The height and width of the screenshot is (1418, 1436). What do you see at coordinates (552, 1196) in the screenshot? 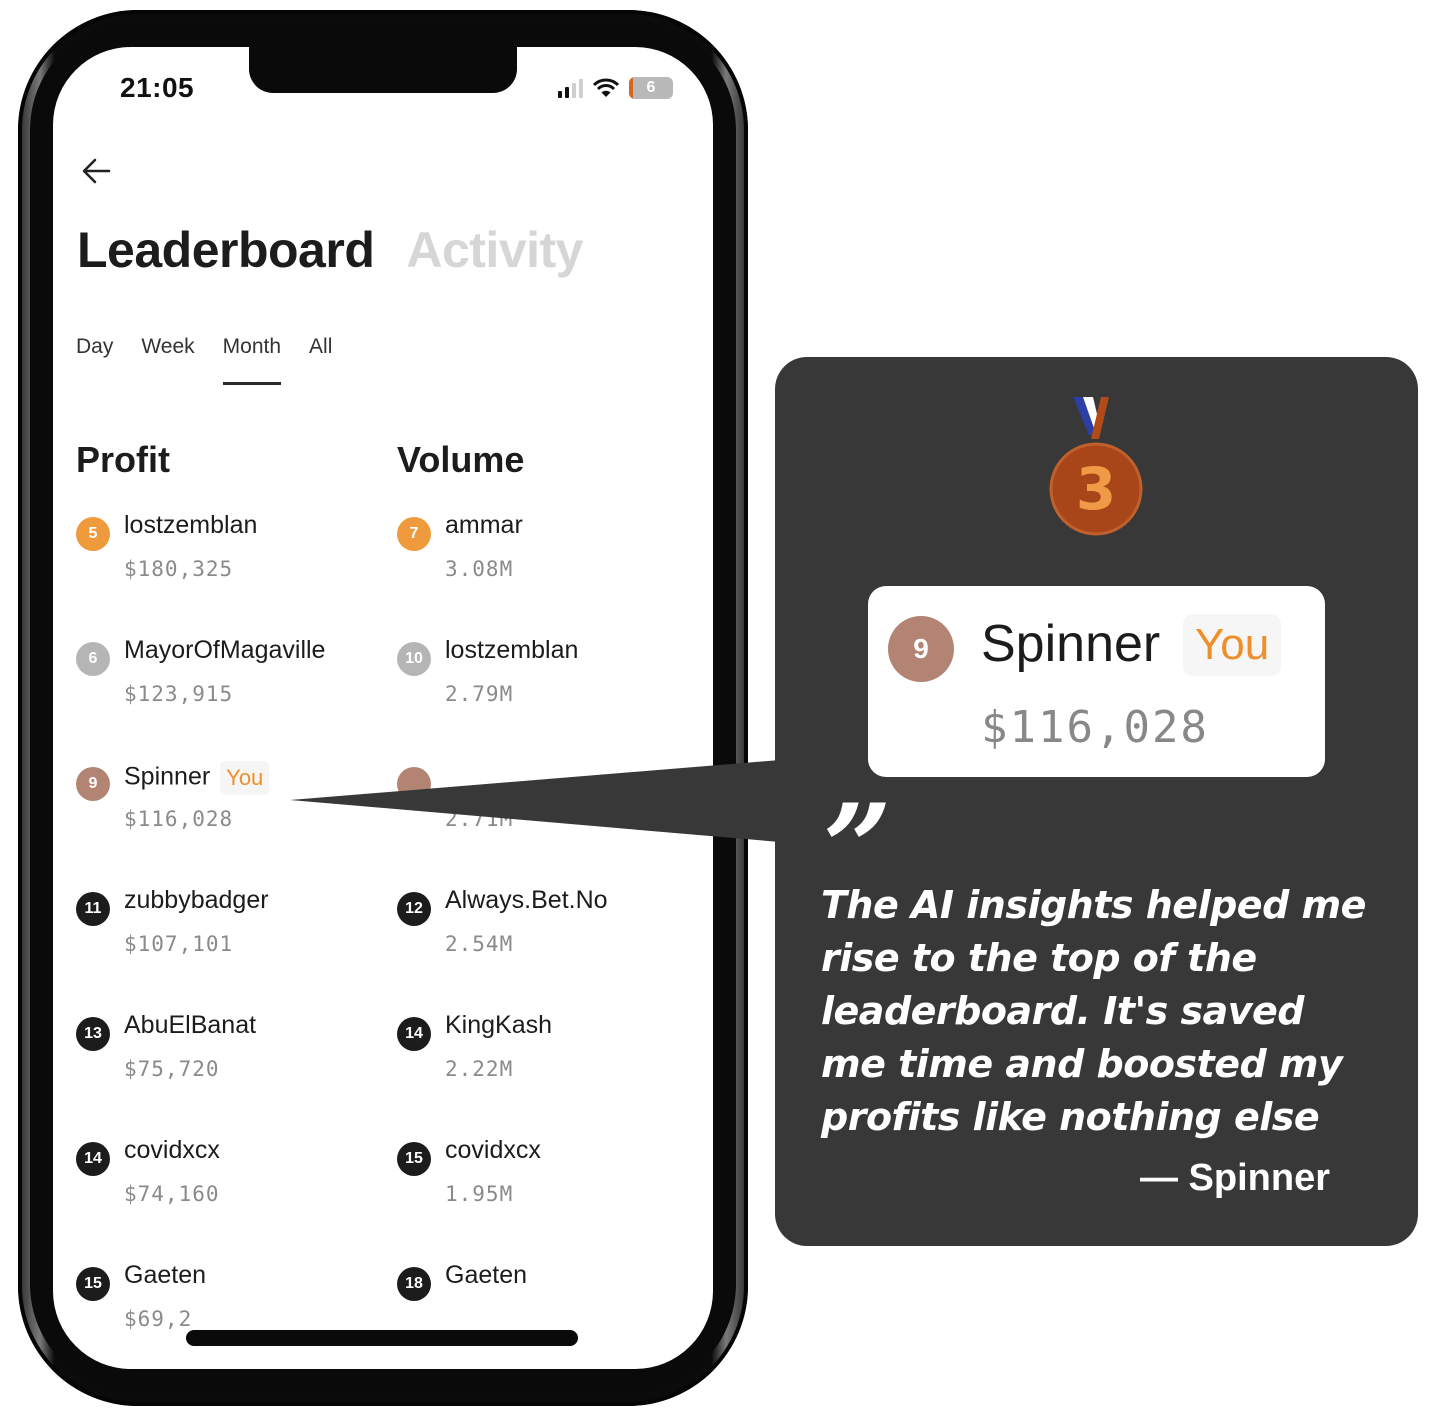
I see `leaderboard-entry: 15 covidxcx 1.95M` at bounding box center [552, 1196].